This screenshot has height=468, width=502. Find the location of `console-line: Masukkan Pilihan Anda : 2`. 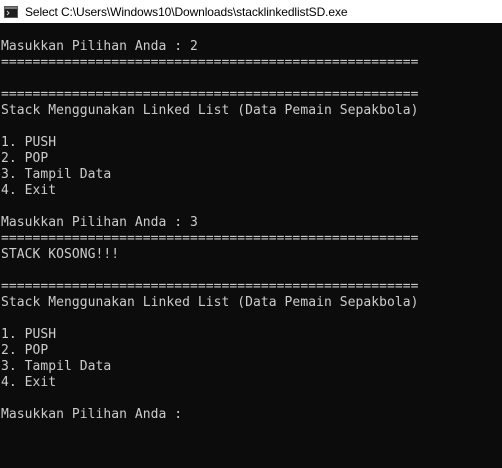

console-line: Masukkan Pilihan Anda : 2 is located at coordinates (99, 46).